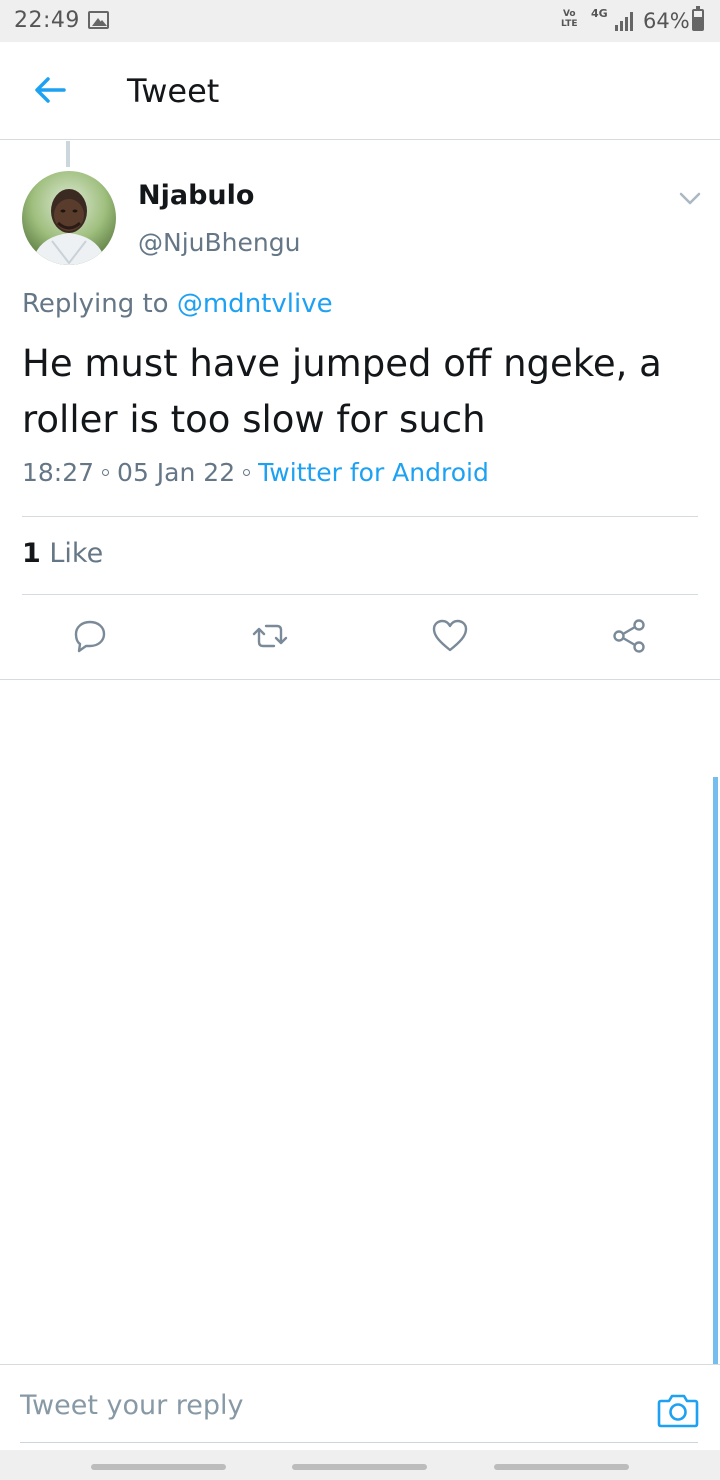  What do you see at coordinates (359, 1442) in the screenshot?
I see `reply-input-underline` at bounding box center [359, 1442].